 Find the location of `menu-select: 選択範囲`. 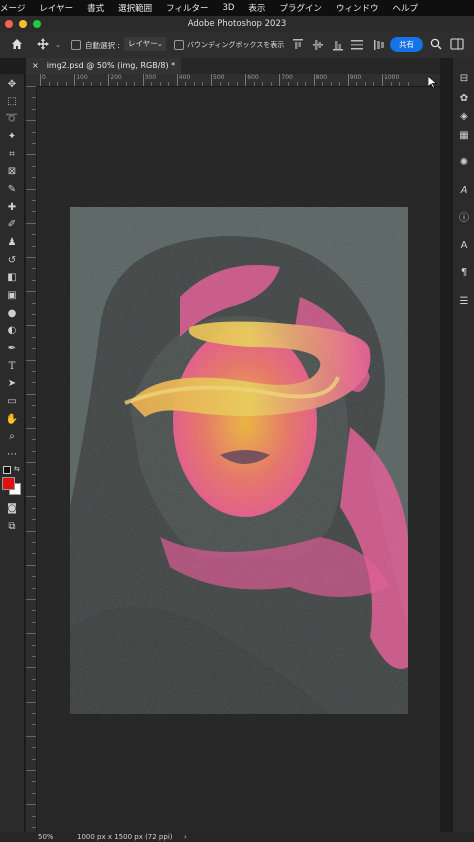

menu-select: 選択範囲 is located at coordinates (135, 8).